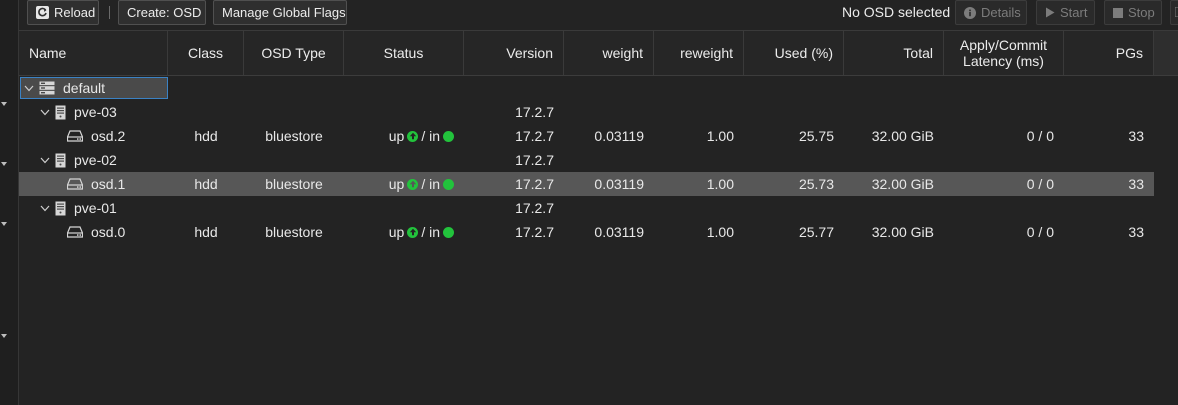  I want to click on used-cell: 25.75, so click(816, 136).